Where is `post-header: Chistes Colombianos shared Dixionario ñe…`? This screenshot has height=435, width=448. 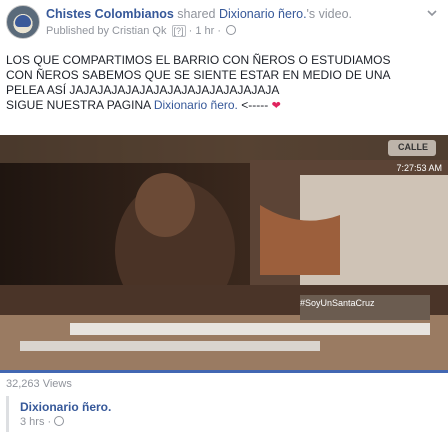 post-header: Chistes Colombianos shared Dixionario ñe… is located at coordinates (224, 25).